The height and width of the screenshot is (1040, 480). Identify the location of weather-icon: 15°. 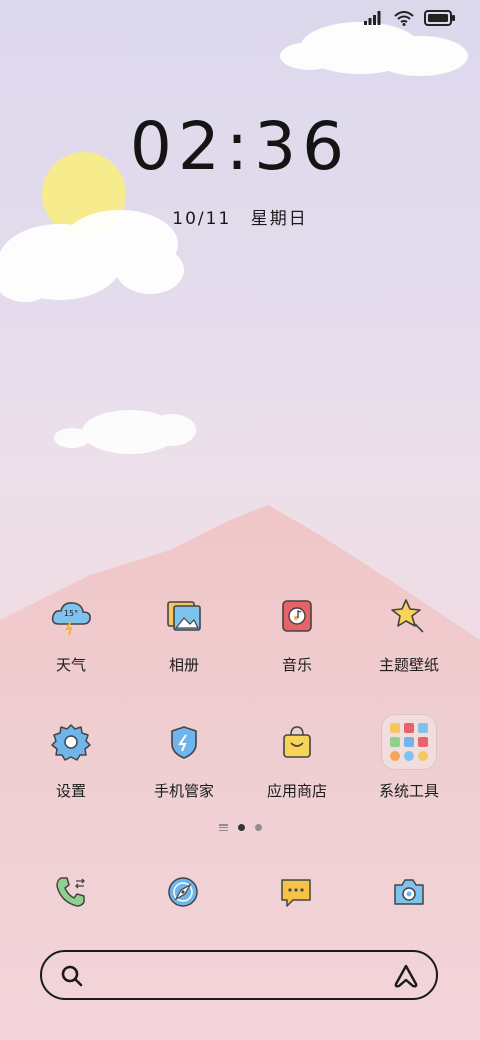
(71, 616).